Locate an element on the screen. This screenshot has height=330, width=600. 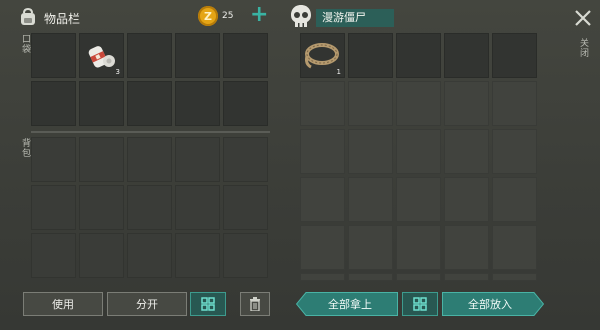
close-icon is located at coordinates (583, 18).